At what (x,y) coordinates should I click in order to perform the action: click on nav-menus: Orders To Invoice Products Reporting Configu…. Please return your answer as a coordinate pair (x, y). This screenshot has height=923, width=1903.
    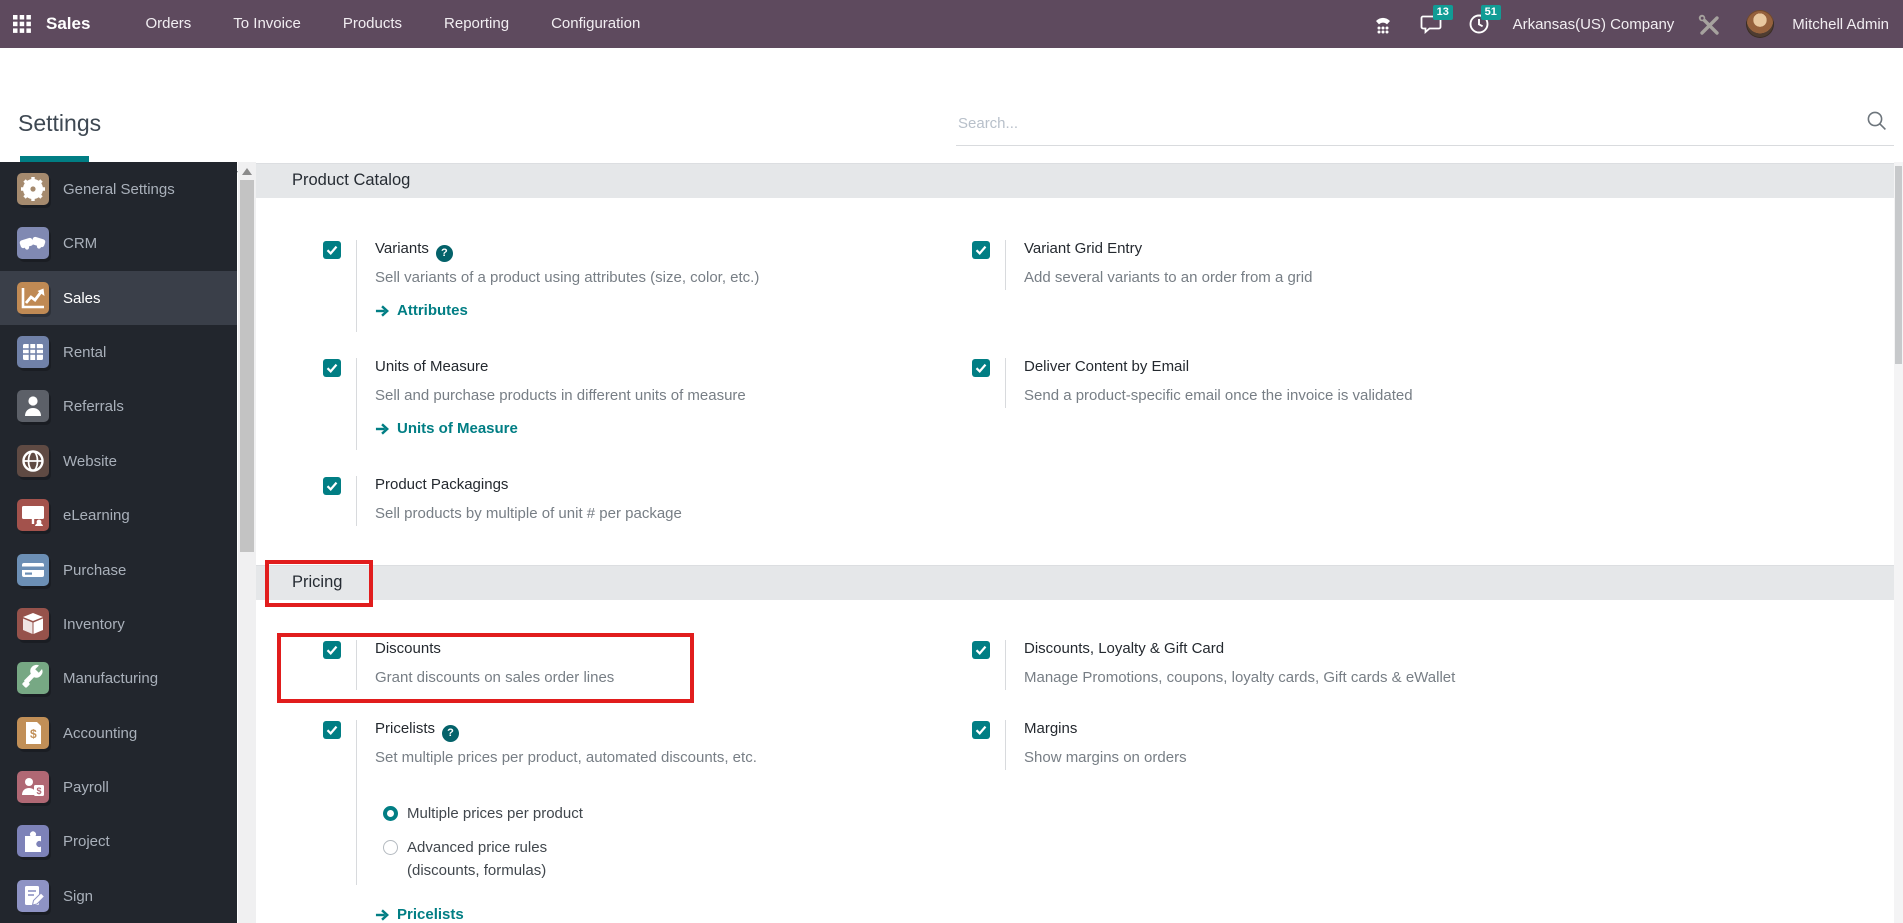
    Looking at the image, I should click on (392, 24).